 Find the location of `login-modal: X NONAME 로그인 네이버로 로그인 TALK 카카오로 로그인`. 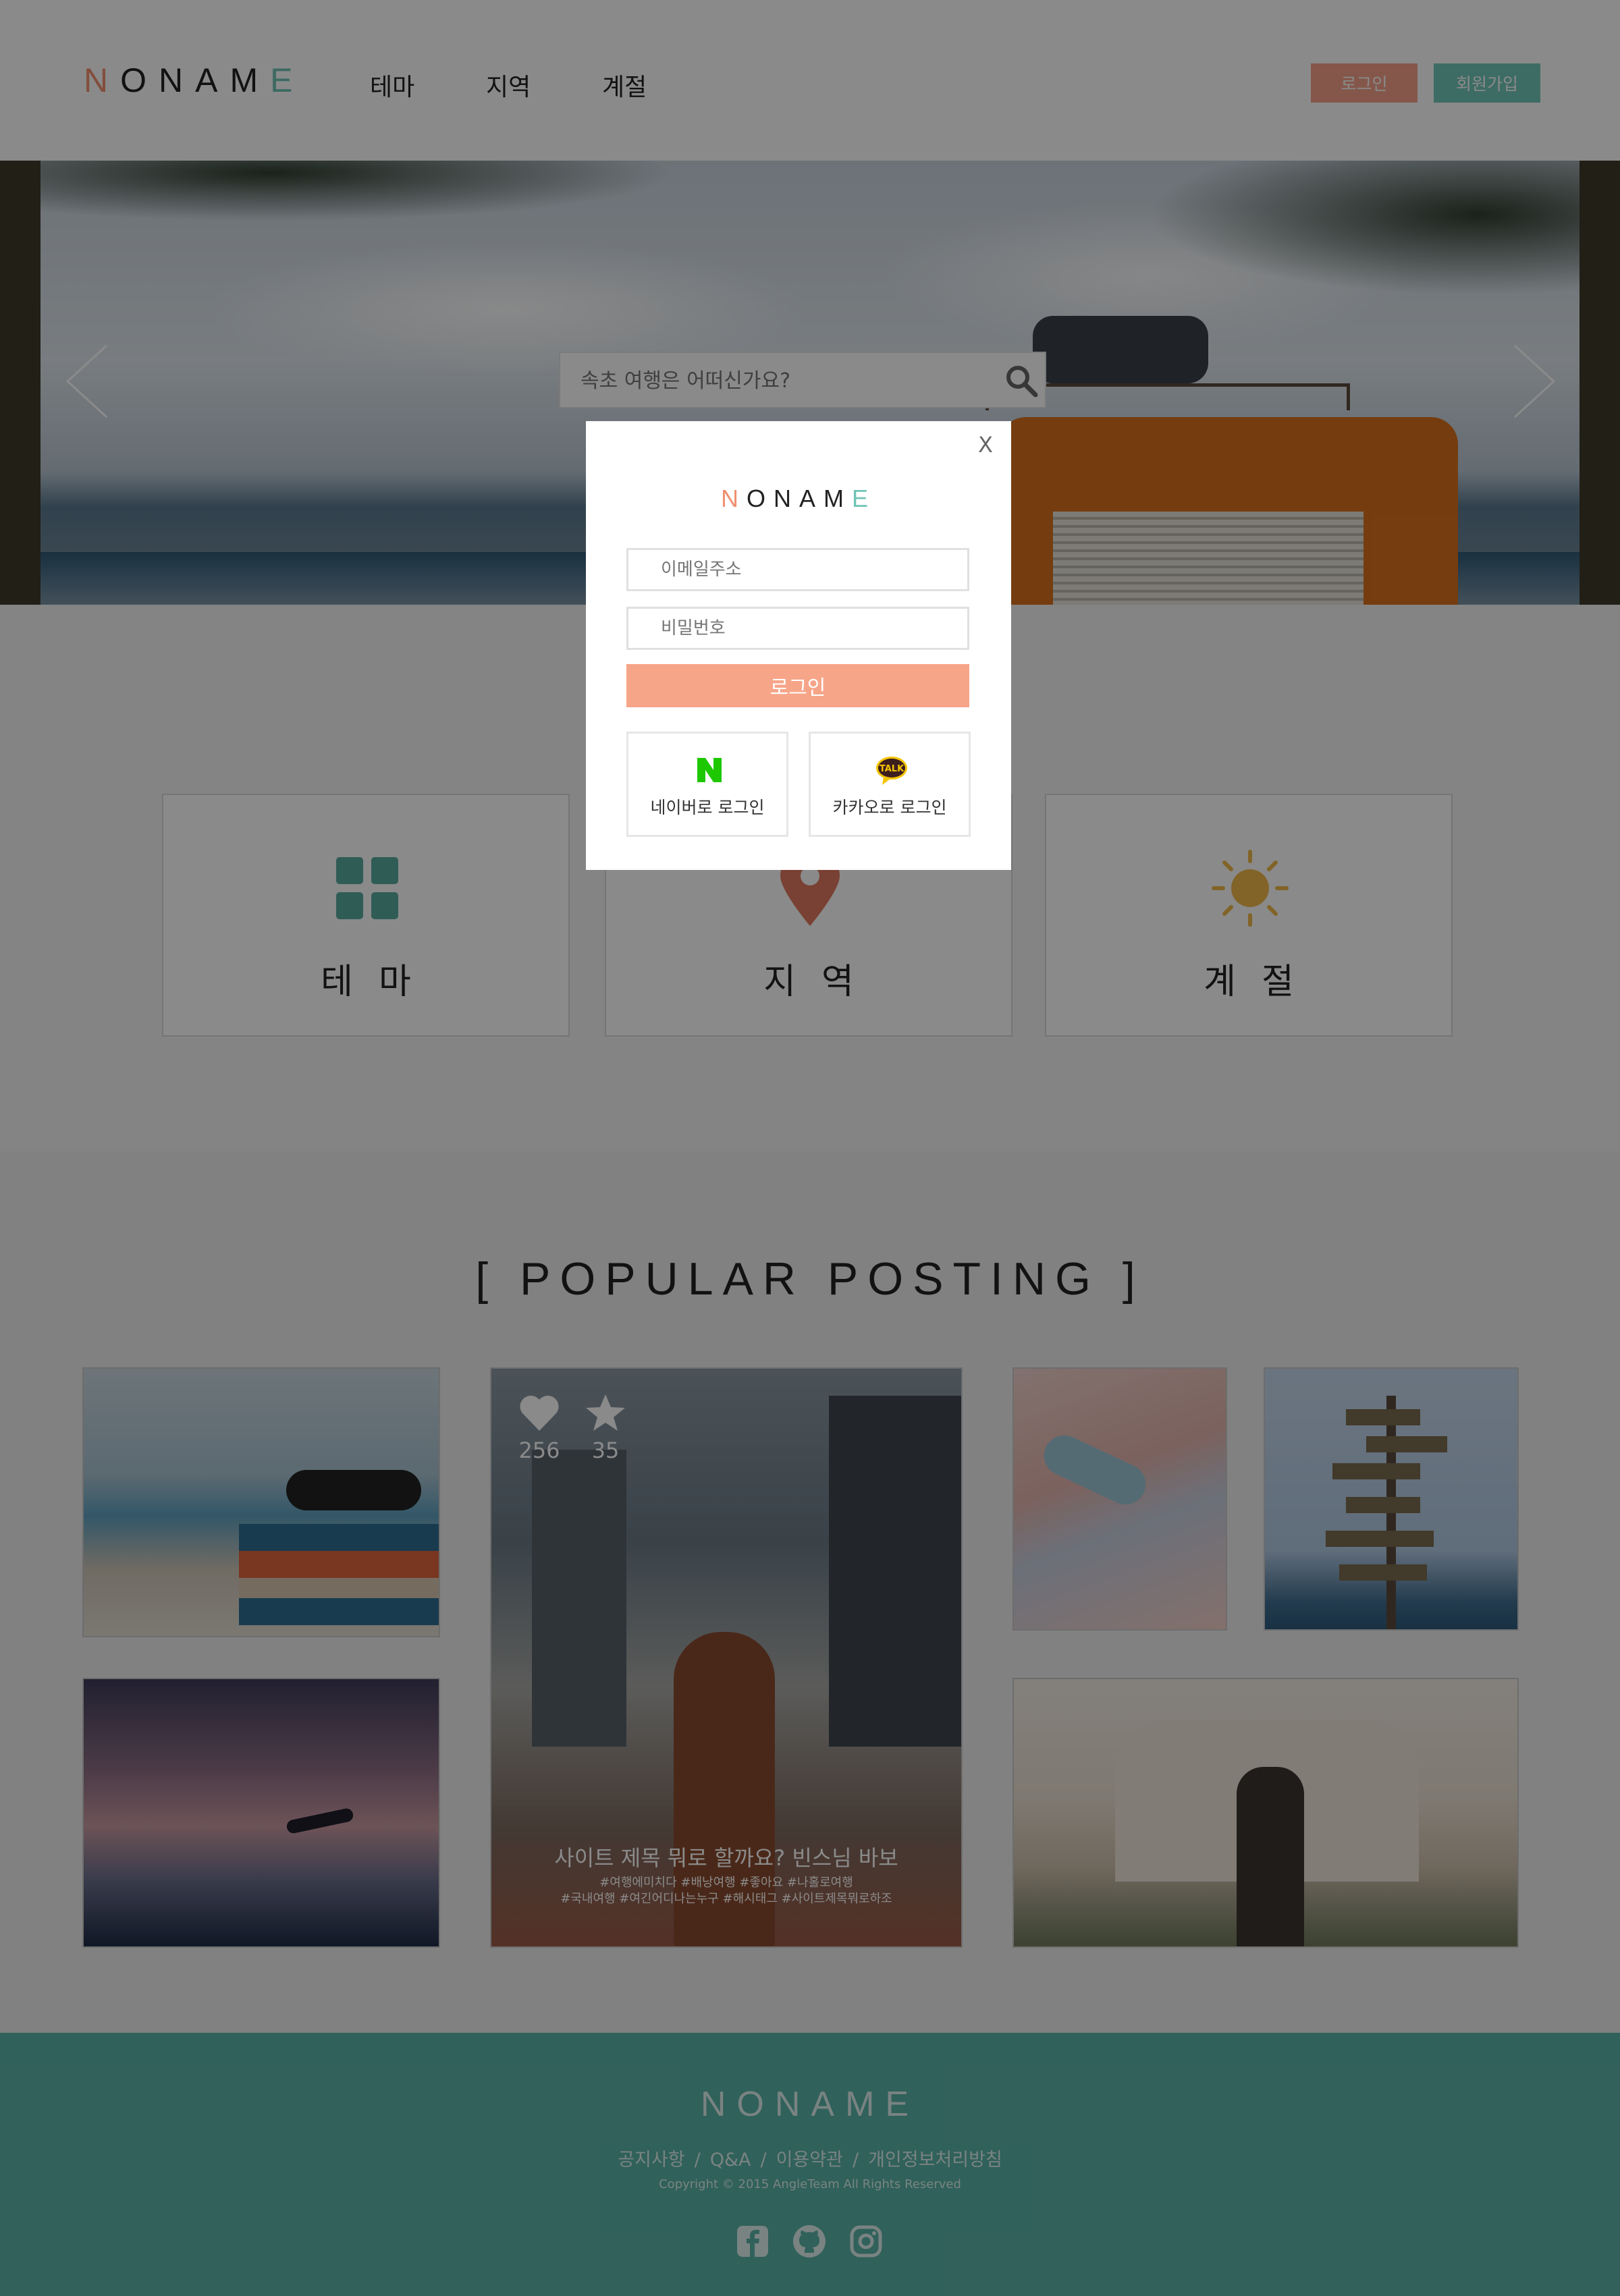

login-modal: X NONAME 로그인 네이버로 로그인 TALK 카카오로 로그인 is located at coordinates (798, 645).